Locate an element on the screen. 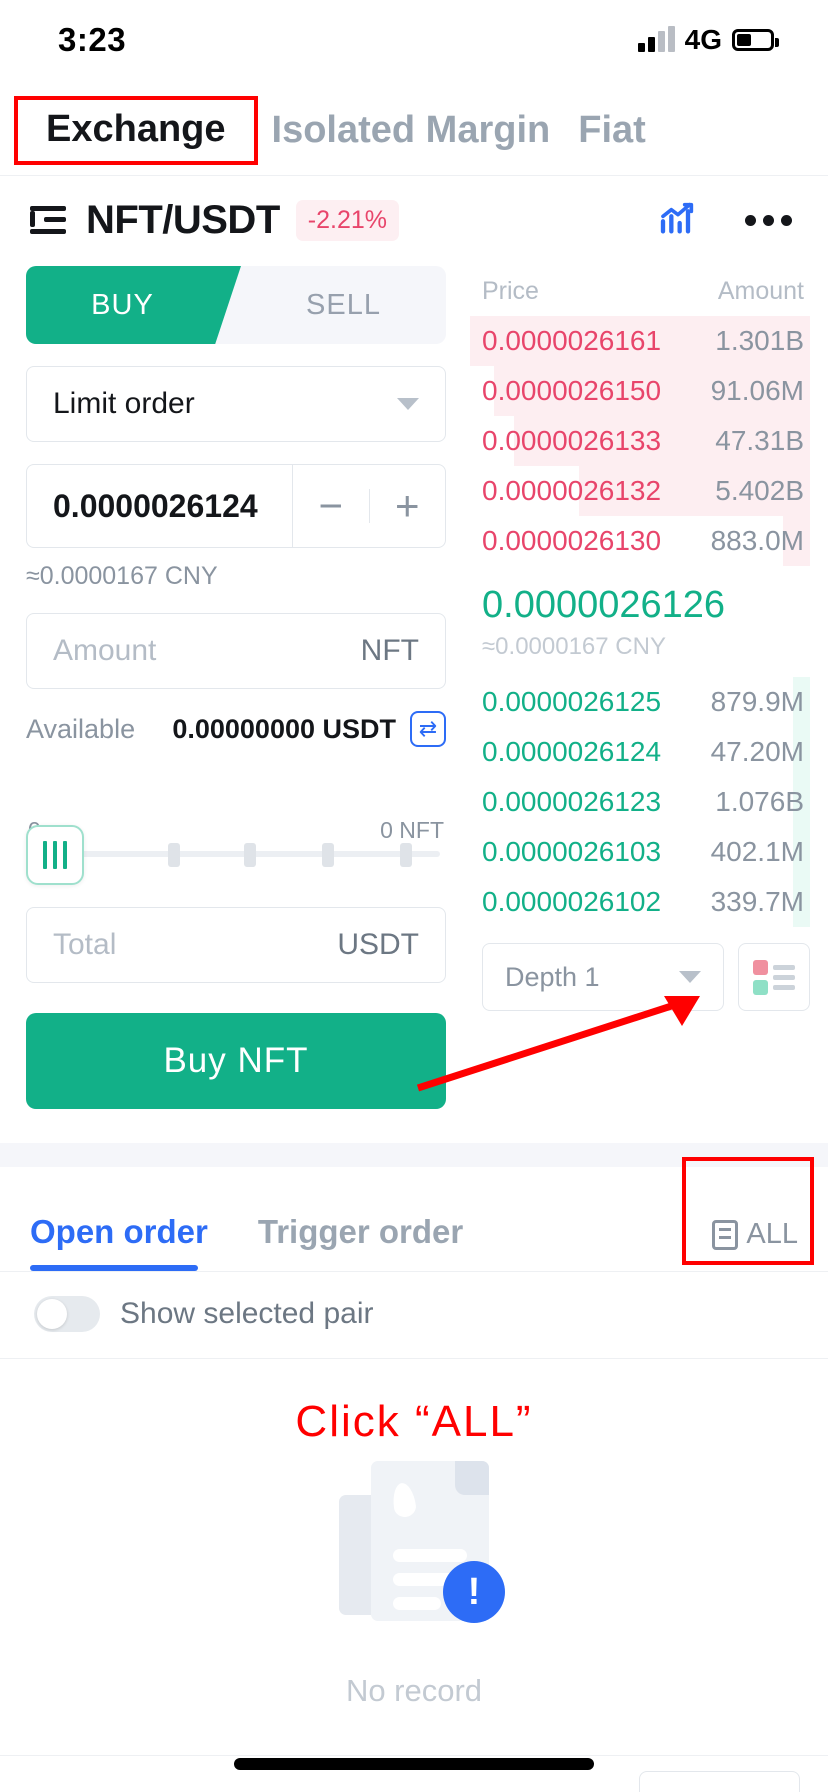 This screenshot has width=828, height=1792. ask-row: 0.0000026132 5.402B is located at coordinates (640, 491).